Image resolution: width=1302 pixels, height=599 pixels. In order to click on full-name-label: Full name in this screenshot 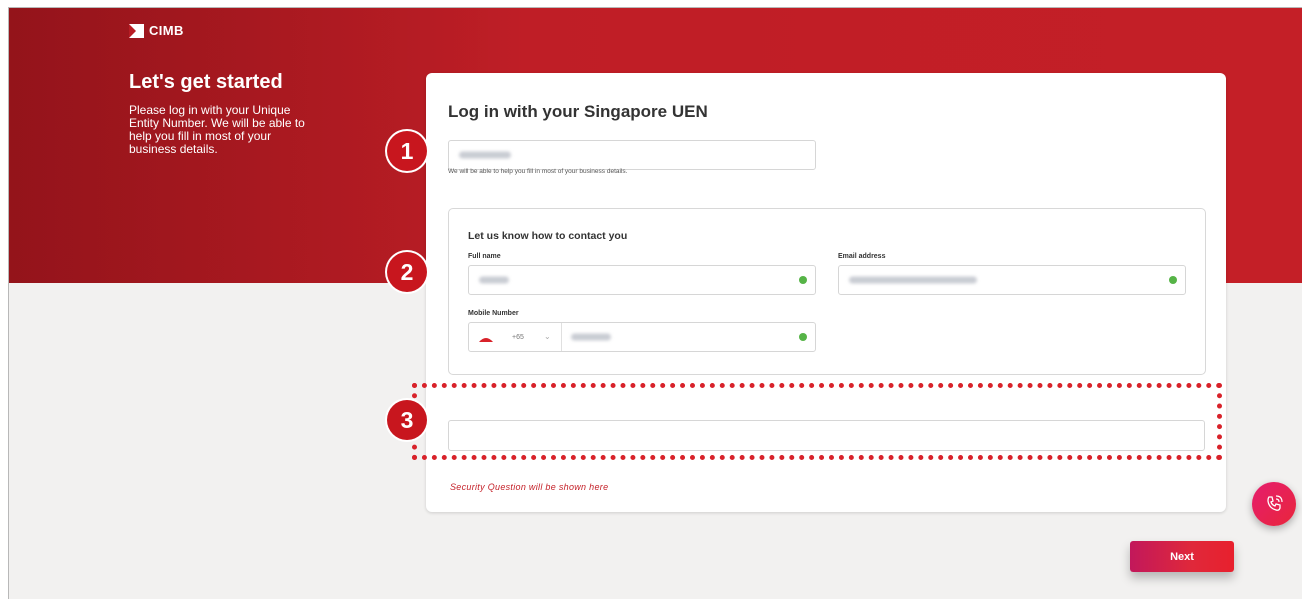, I will do `click(484, 256)`.